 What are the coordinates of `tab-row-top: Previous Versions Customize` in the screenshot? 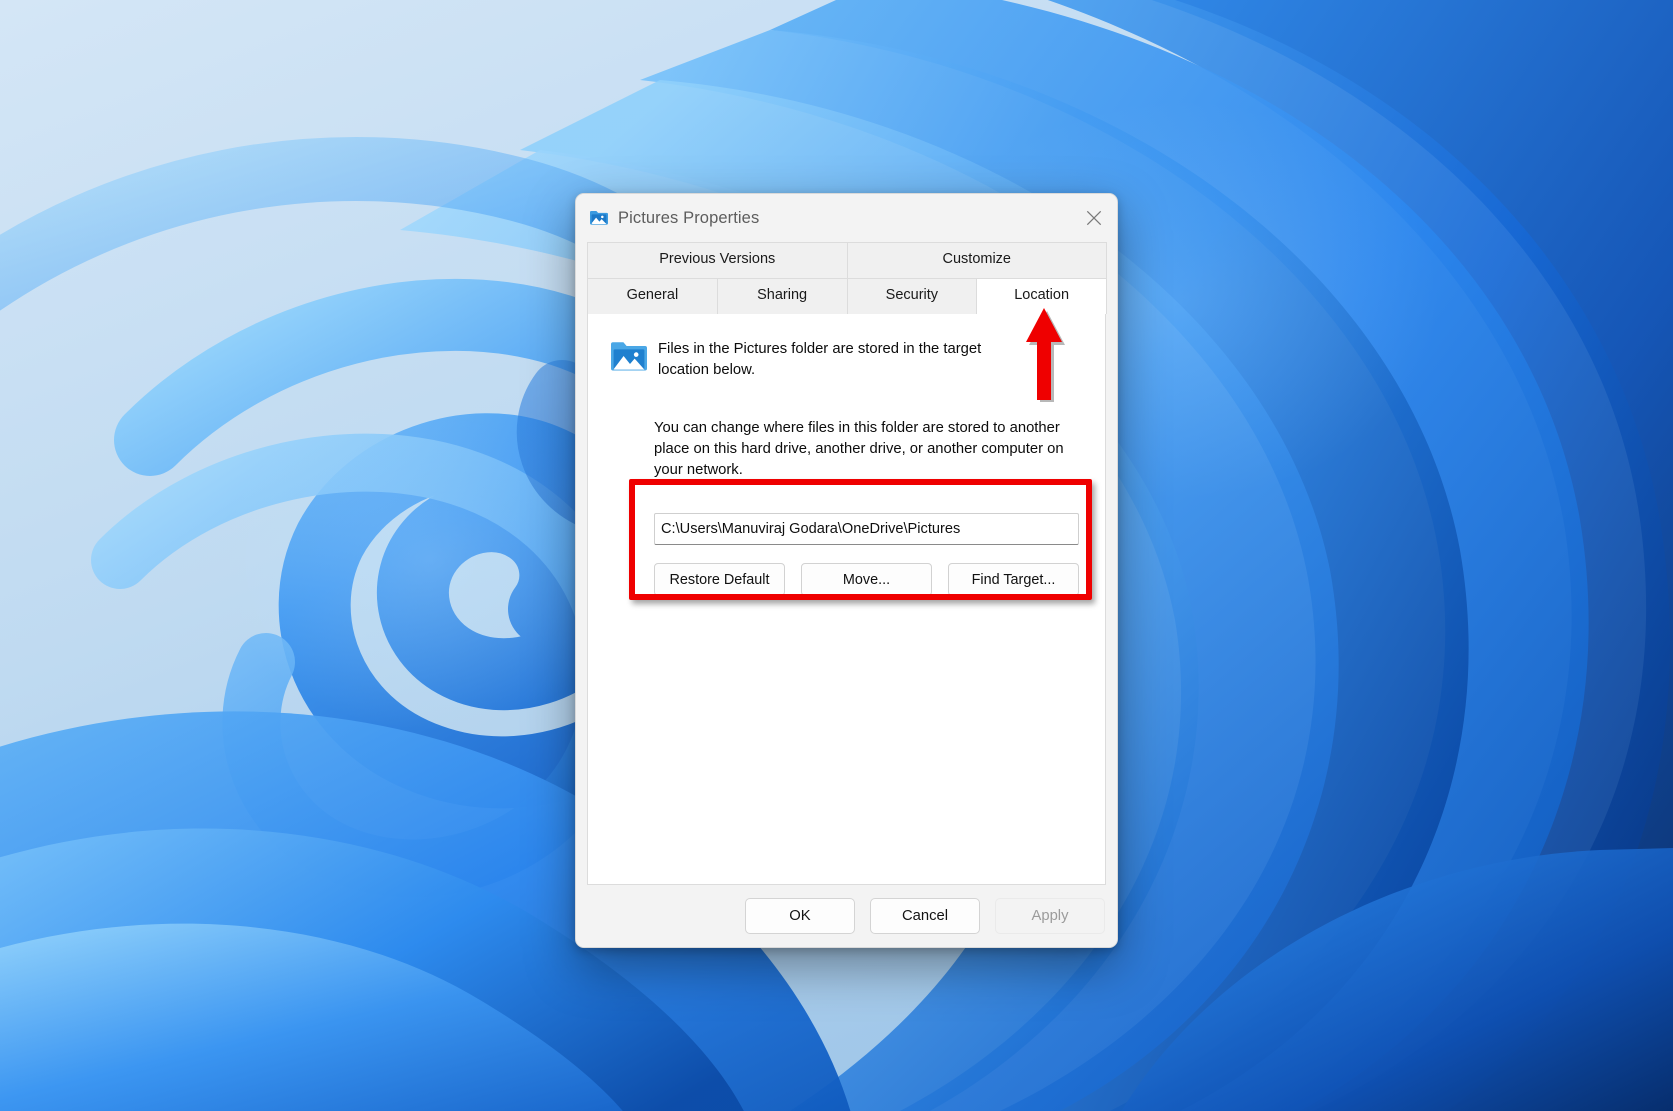 It's located at (847, 260).